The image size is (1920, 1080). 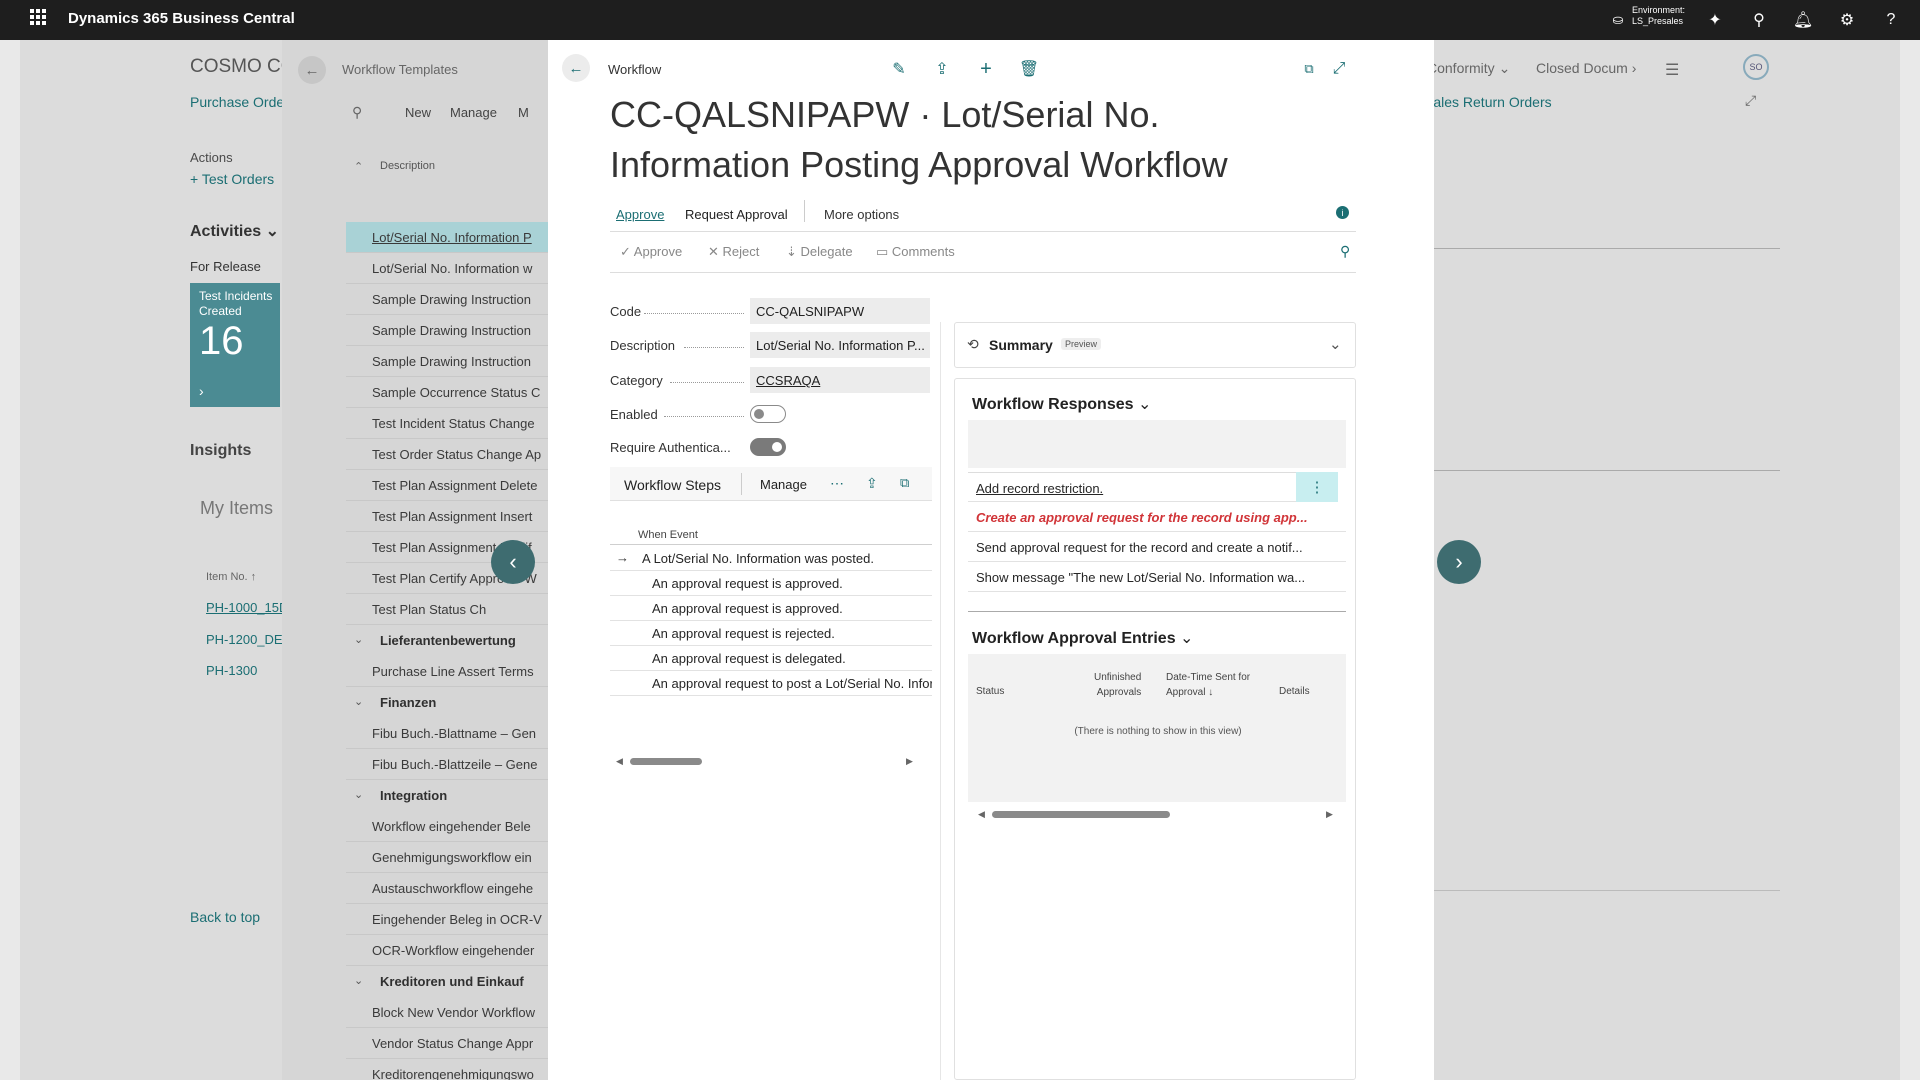 I want to click on template-group-header: Integration, so click(x=413, y=795).